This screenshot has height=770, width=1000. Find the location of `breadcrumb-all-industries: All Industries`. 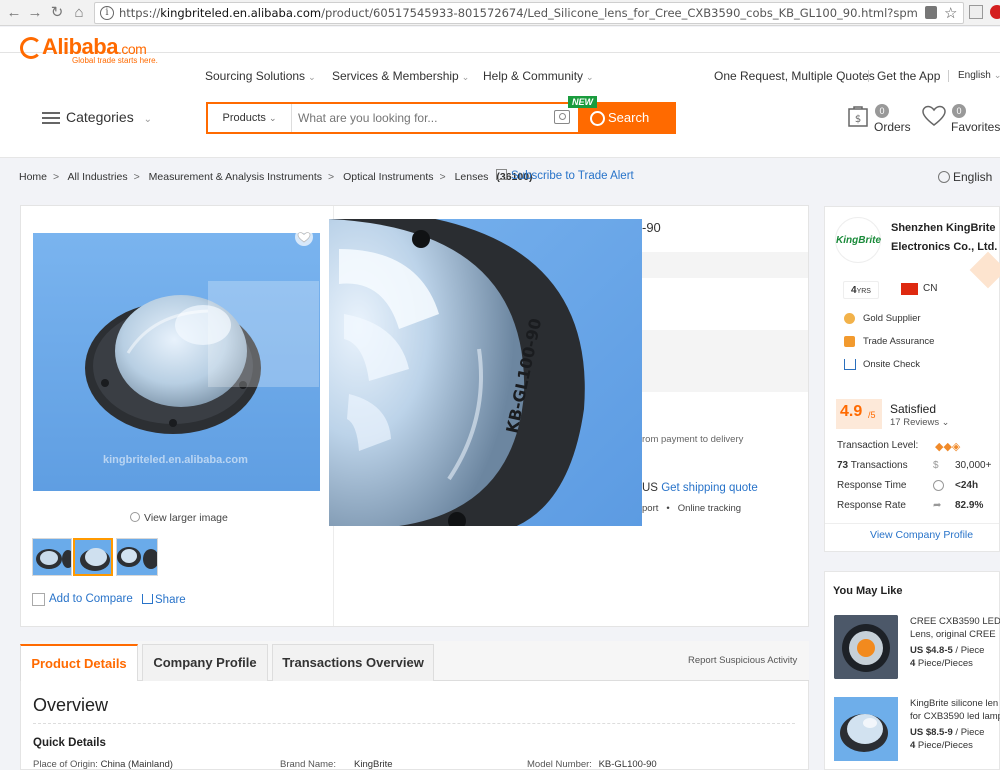

breadcrumb-all-industries: All Industries is located at coordinates (98, 177).